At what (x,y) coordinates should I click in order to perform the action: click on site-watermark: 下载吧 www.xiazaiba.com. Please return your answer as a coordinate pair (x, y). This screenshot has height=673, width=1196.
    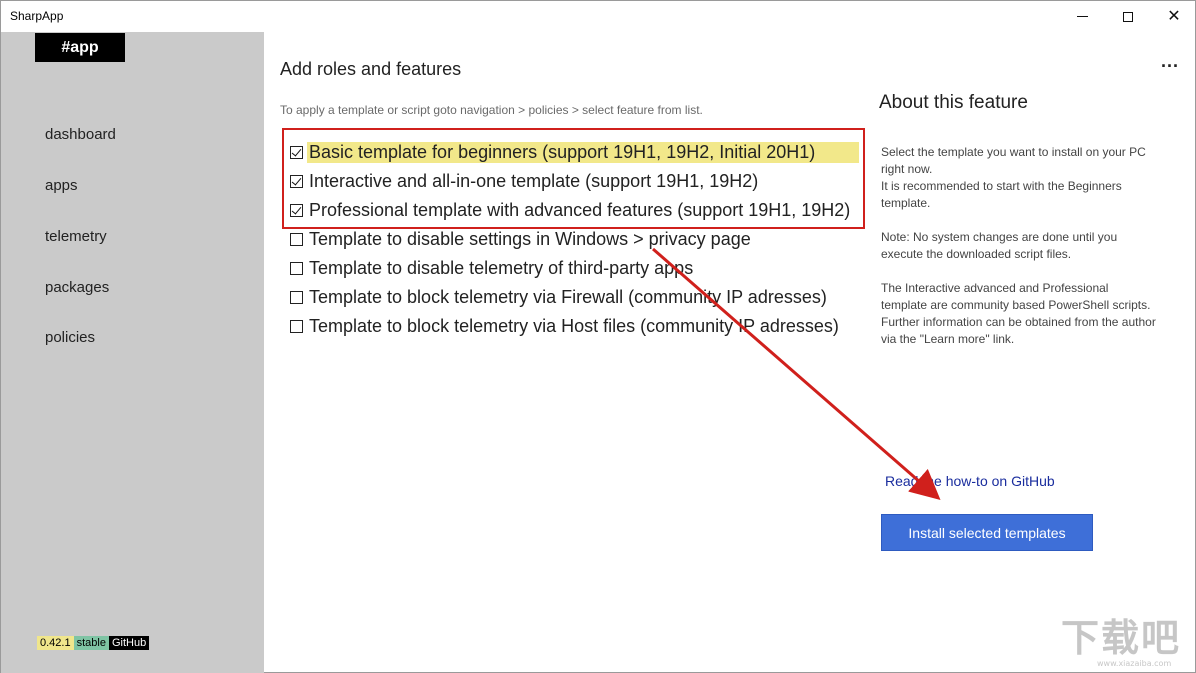
    Looking at the image, I should click on (1127, 639).